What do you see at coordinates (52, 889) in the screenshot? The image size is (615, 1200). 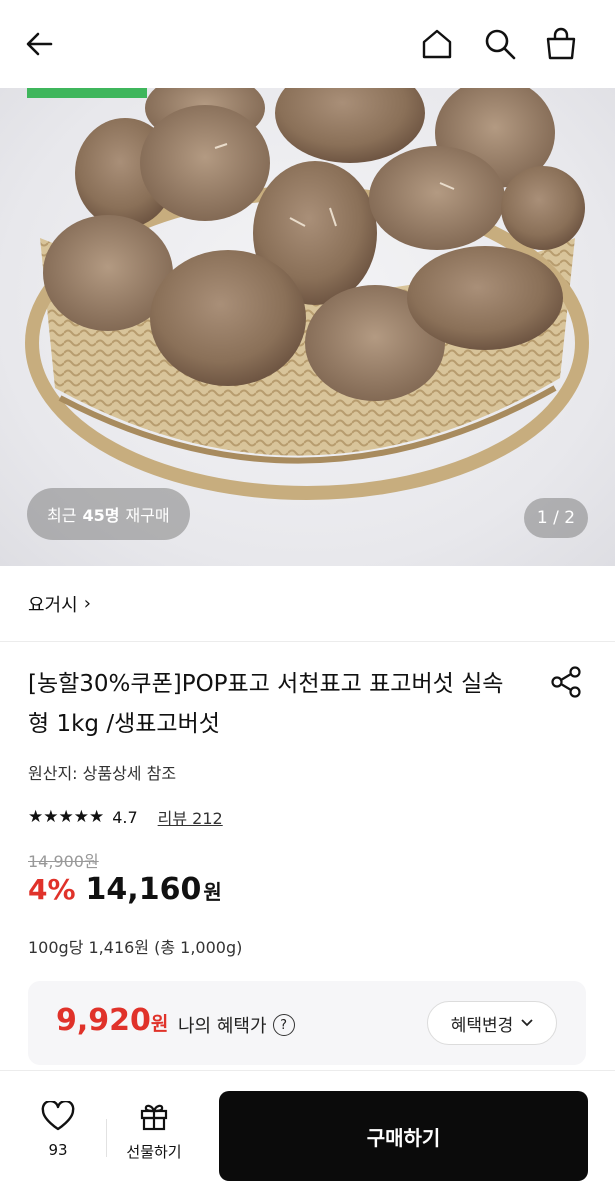 I see `discount-rate: 4%` at bounding box center [52, 889].